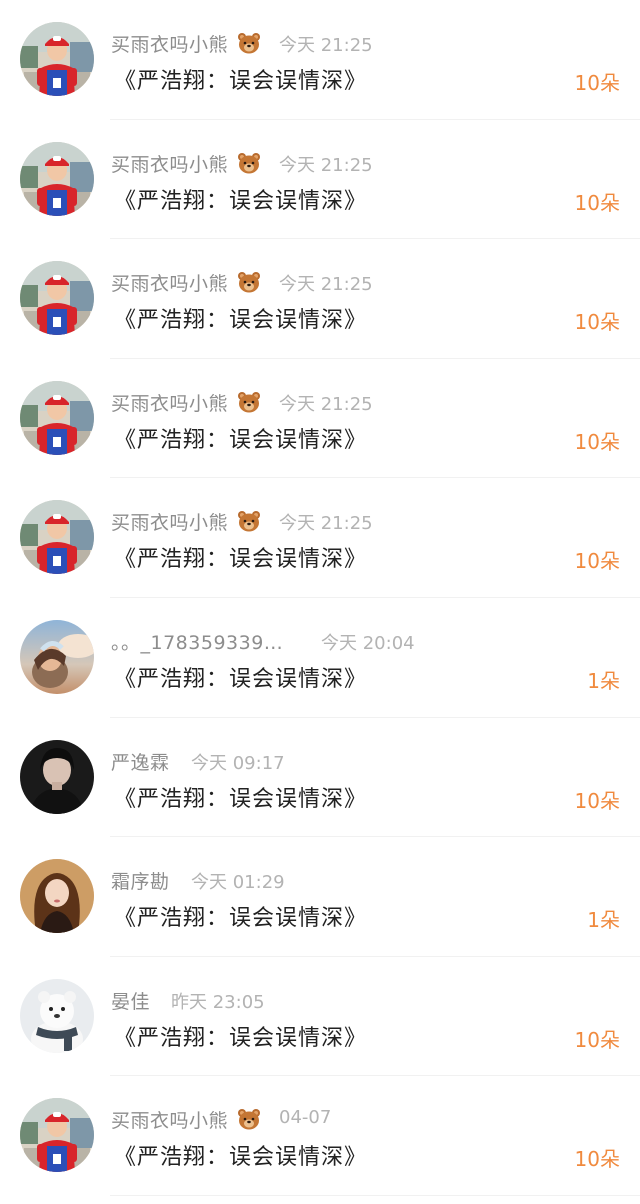 Image resolution: width=640 pixels, height=1204 pixels. I want to click on user-name-text: 霜序勘, so click(140, 882).